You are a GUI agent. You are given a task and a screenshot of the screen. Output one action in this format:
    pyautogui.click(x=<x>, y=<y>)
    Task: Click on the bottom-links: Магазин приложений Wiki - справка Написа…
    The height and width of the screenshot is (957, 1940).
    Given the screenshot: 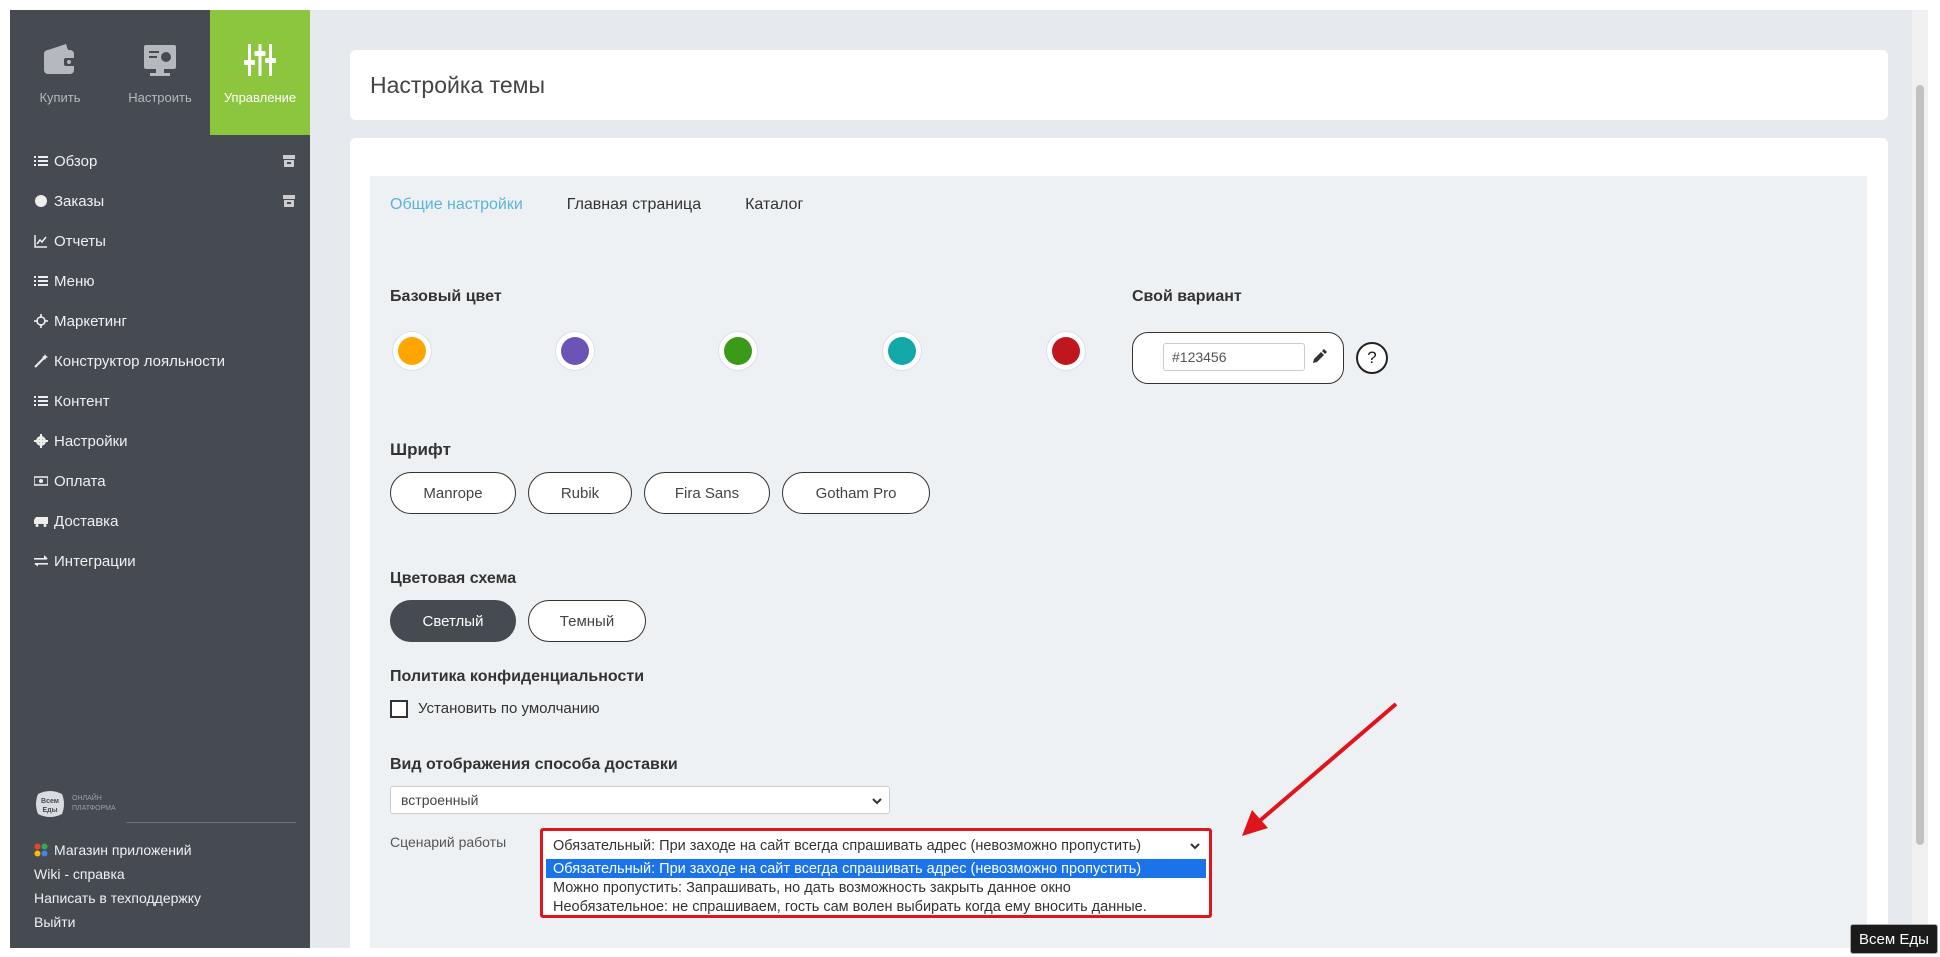 What is the action you would take?
    pyautogui.click(x=165, y=886)
    